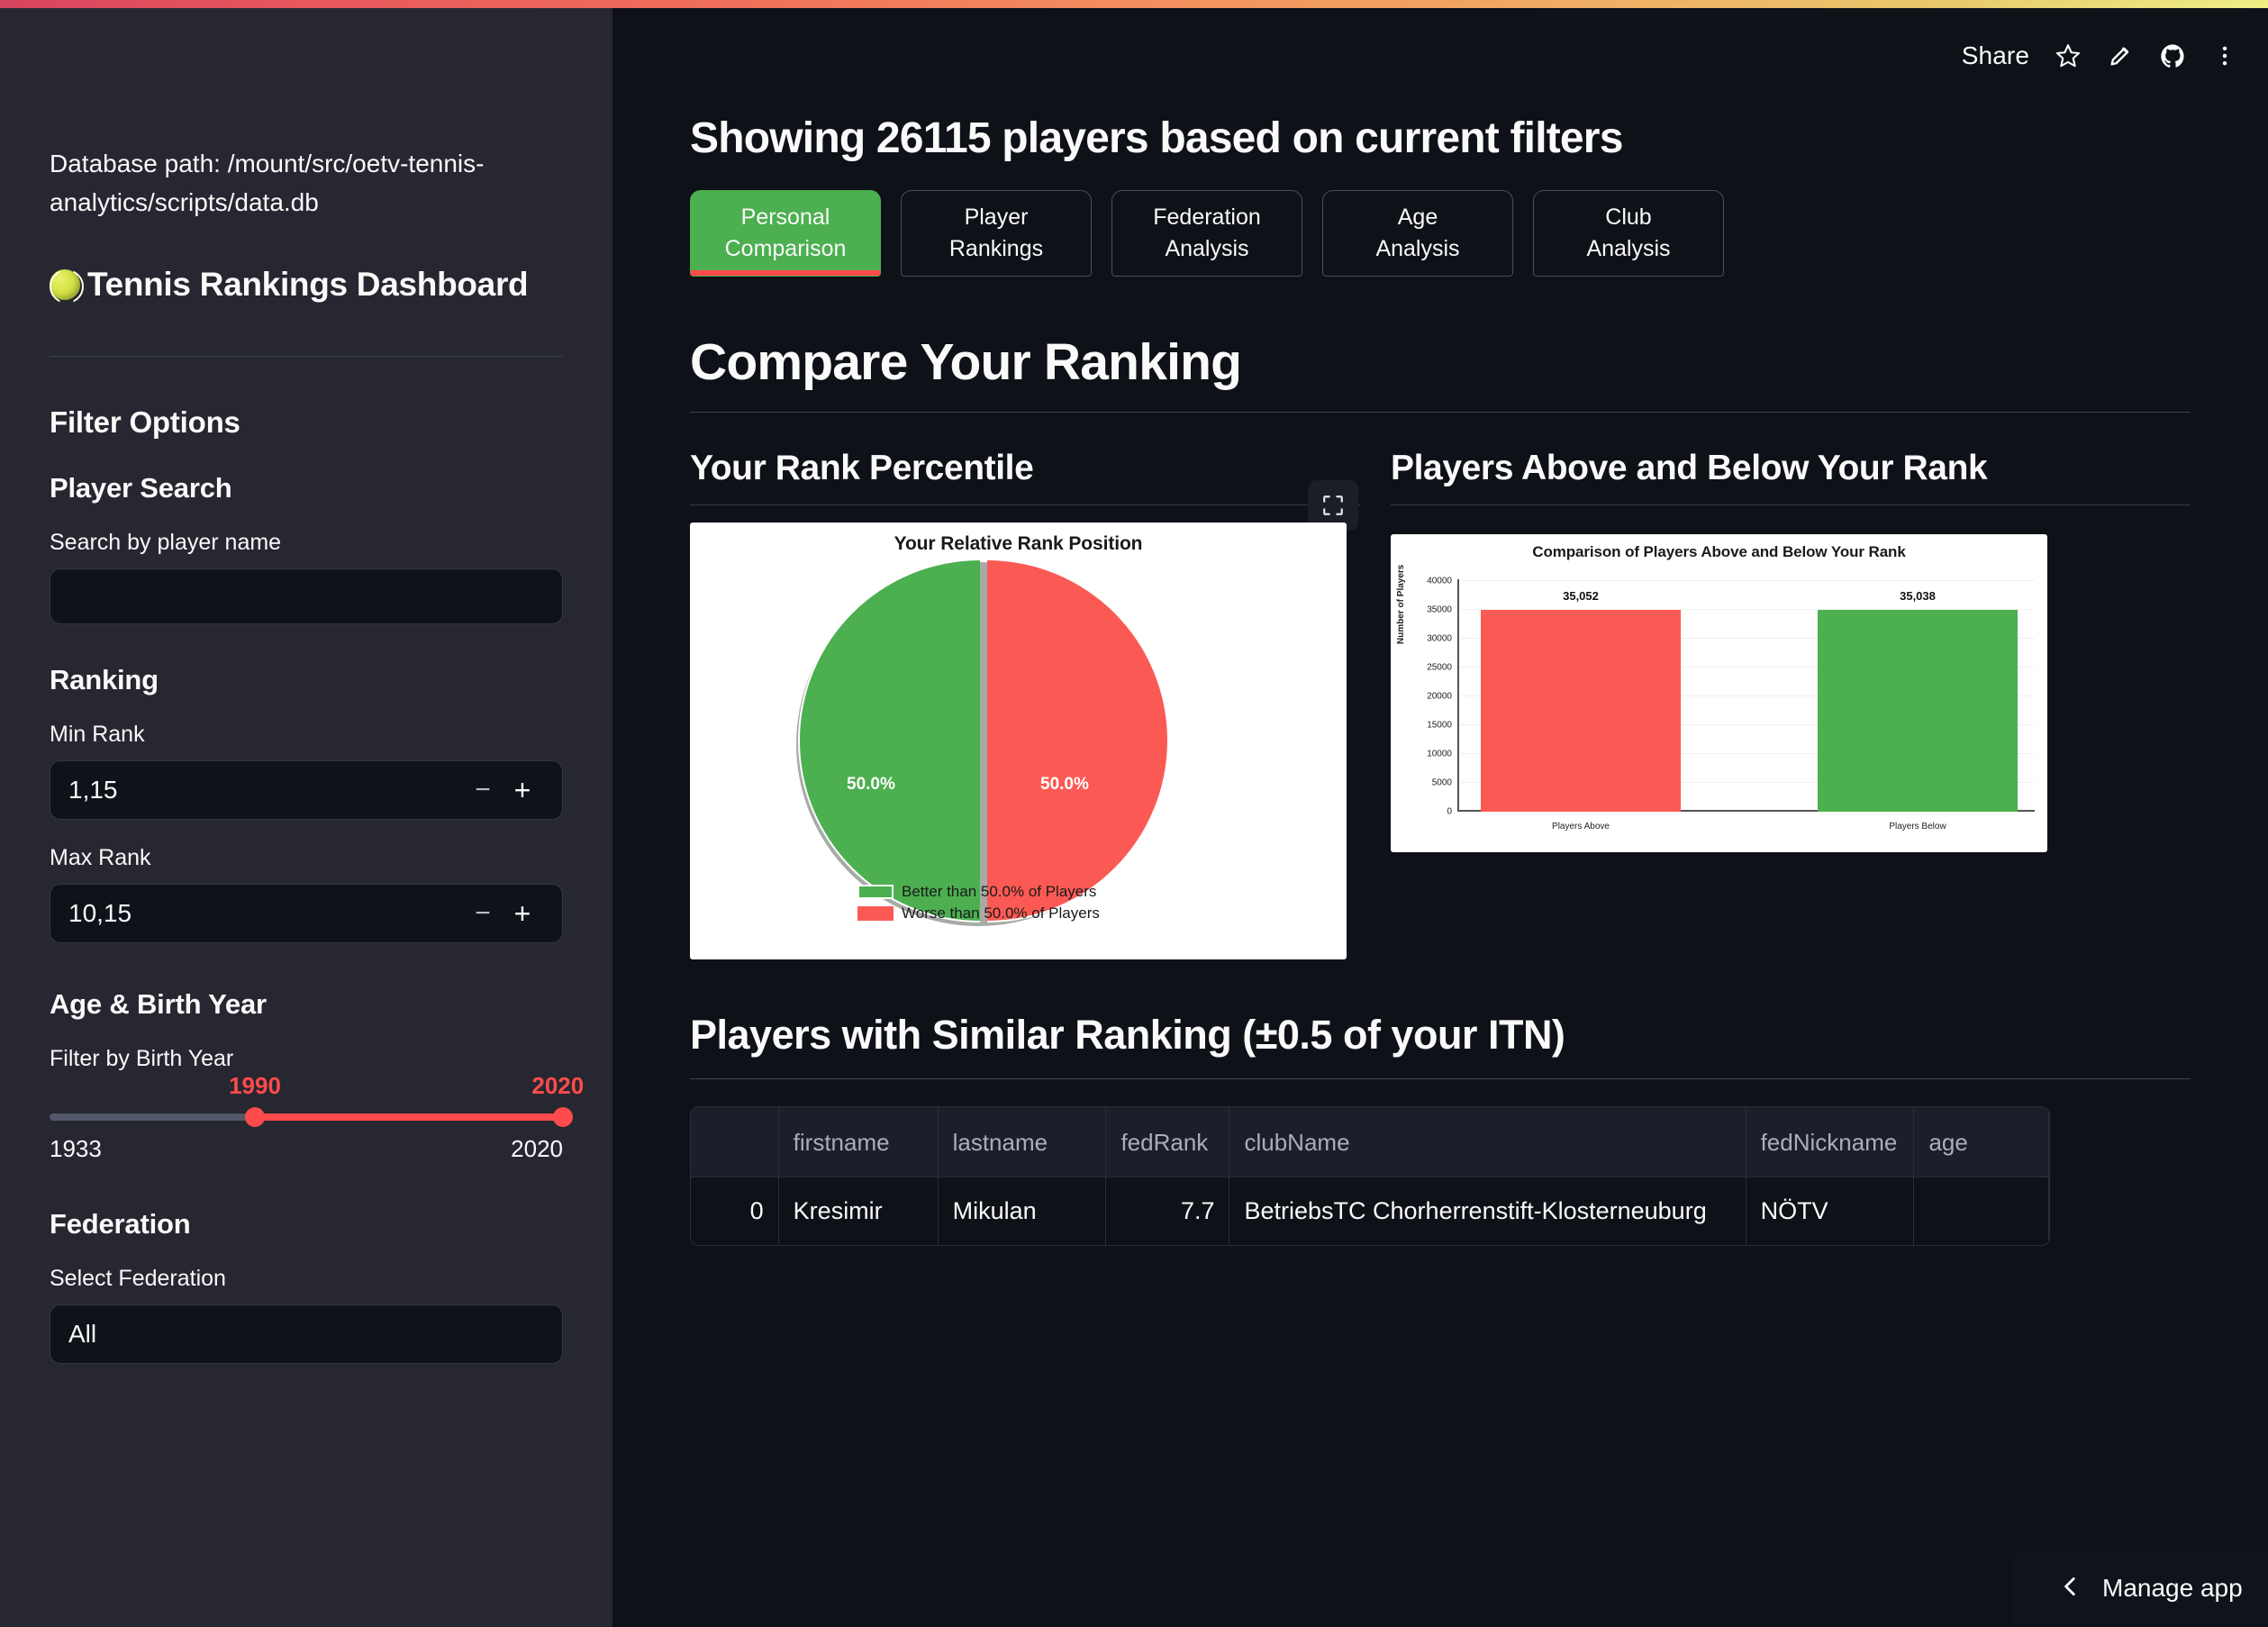  What do you see at coordinates (409, 1117) in the screenshot?
I see `slider-selected-range` at bounding box center [409, 1117].